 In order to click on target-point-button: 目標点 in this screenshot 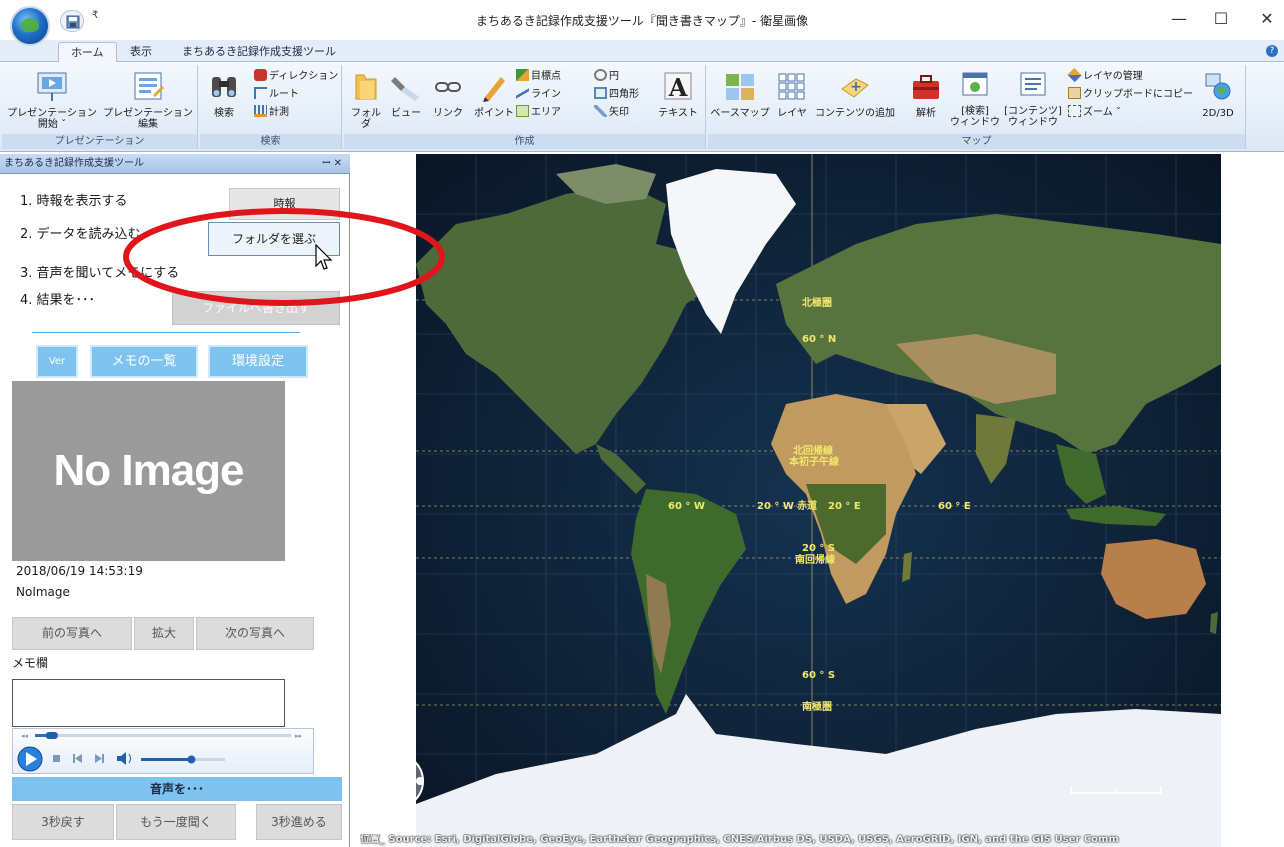, I will do `click(538, 76)`.